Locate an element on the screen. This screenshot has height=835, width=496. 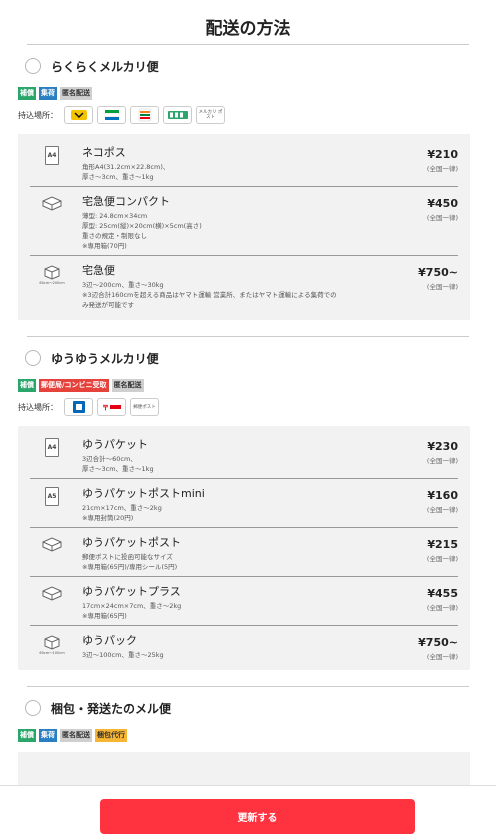
method-name: らくらくメルカリ便 is located at coordinates (105, 66).